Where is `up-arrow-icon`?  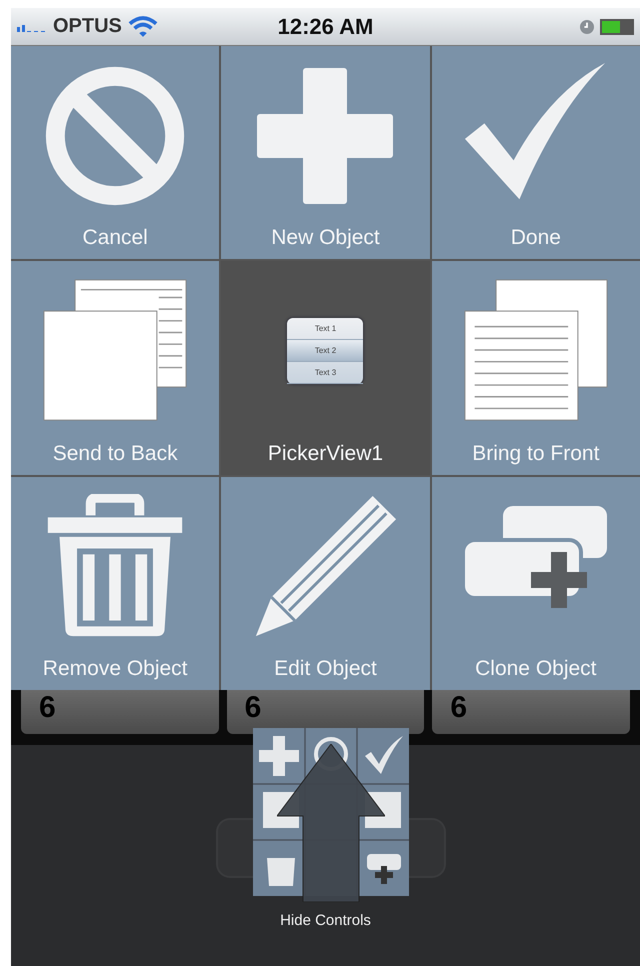 up-arrow-icon is located at coordinates (331, 823).